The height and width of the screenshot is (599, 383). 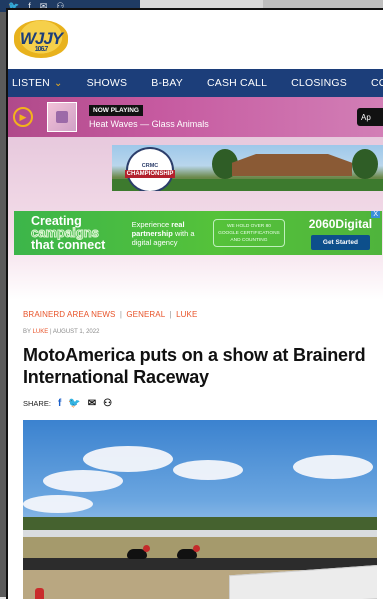 What do you see at coordinates (371, 83) in the screenshot?
I see `nav-item-community: COMMUNITY` at bounding box center [371, 83].